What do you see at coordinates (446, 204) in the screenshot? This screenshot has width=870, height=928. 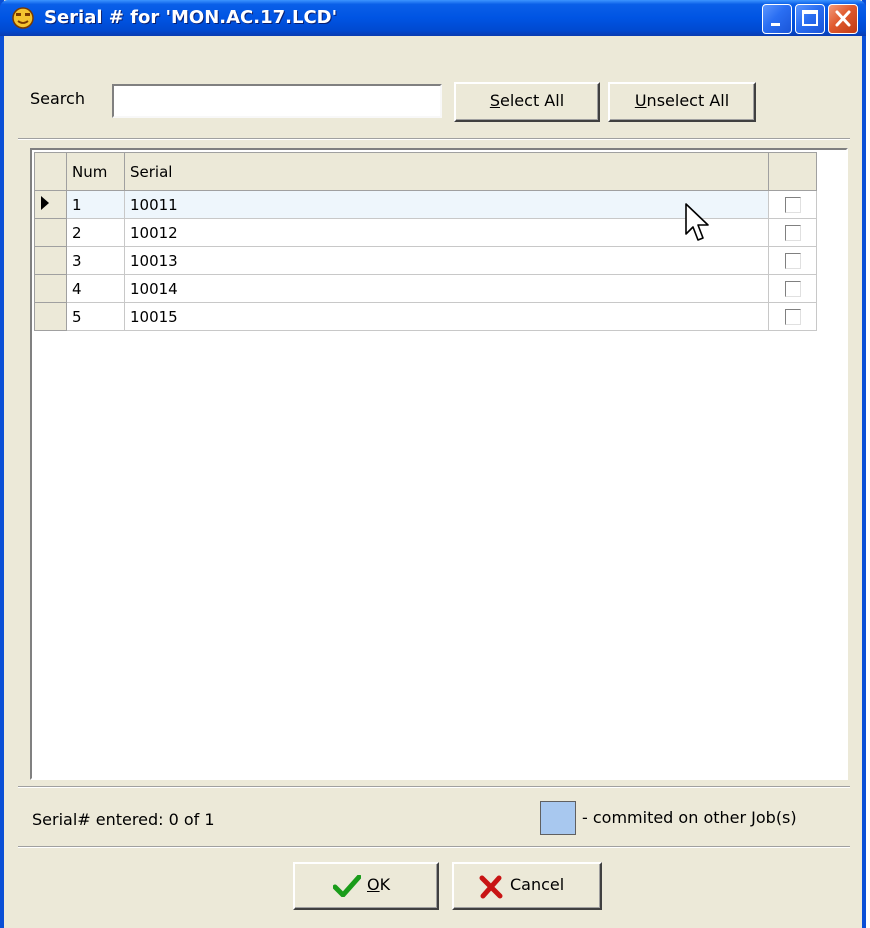 I see `cell-serial: 10011` at bounding box center [446, 204].